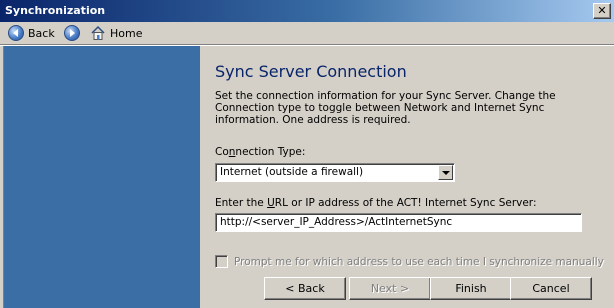  What do you see at coordinates (311, 71) in the screenshot?
I see `page-title: Sync Server Connection` at bounding box center [311, 71].